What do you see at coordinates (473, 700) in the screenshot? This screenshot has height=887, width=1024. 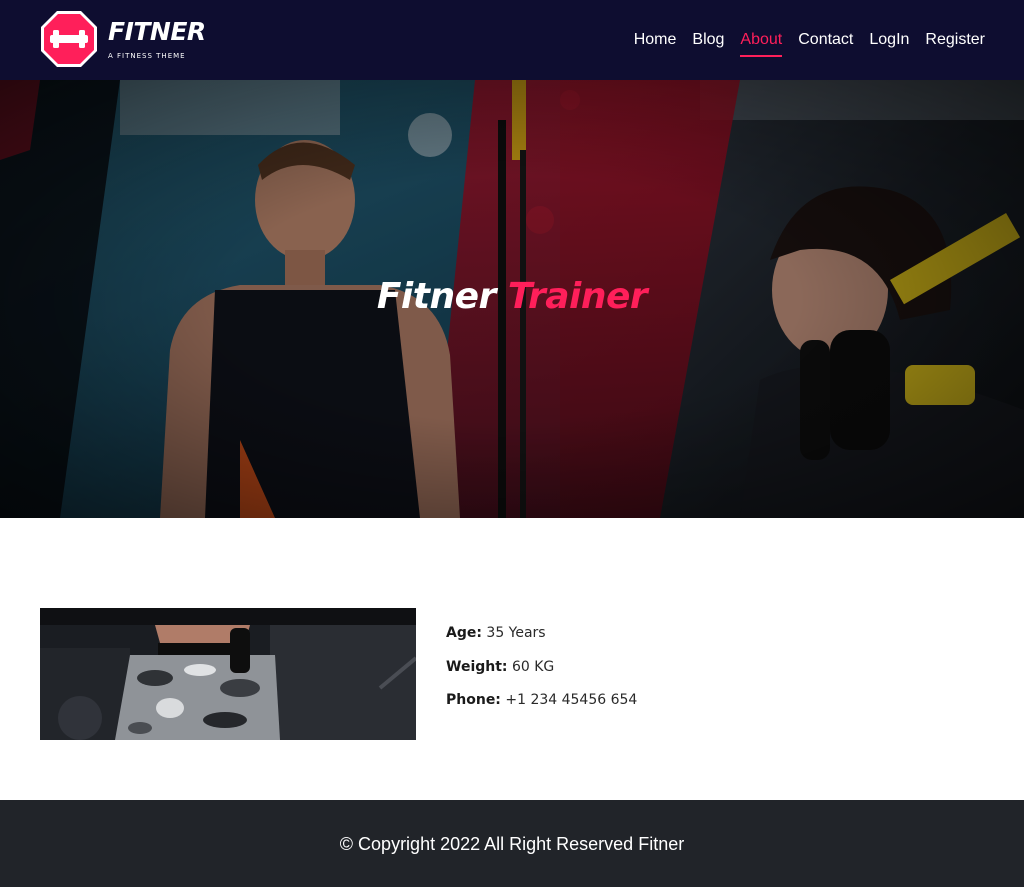 I see `phone-label: Phone:` at bounding box center [473, 700].